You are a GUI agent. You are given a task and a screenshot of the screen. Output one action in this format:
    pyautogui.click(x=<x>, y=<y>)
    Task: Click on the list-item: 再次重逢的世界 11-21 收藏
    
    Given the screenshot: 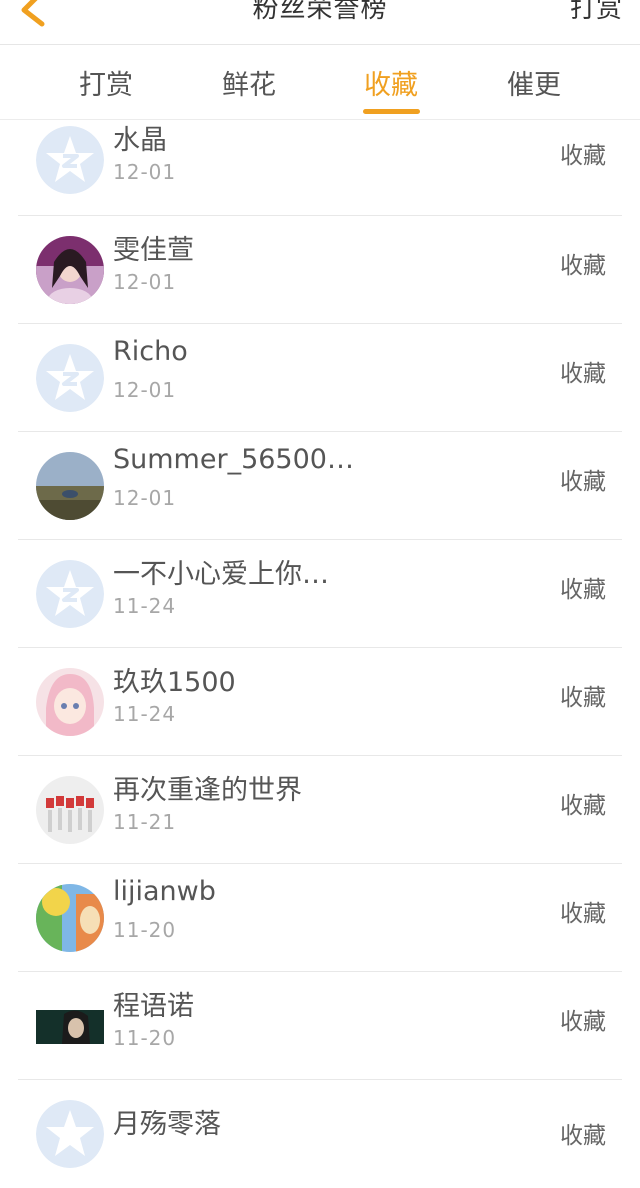 What is the action you would take?
    pyautogui.click(x=320, y=810)
    